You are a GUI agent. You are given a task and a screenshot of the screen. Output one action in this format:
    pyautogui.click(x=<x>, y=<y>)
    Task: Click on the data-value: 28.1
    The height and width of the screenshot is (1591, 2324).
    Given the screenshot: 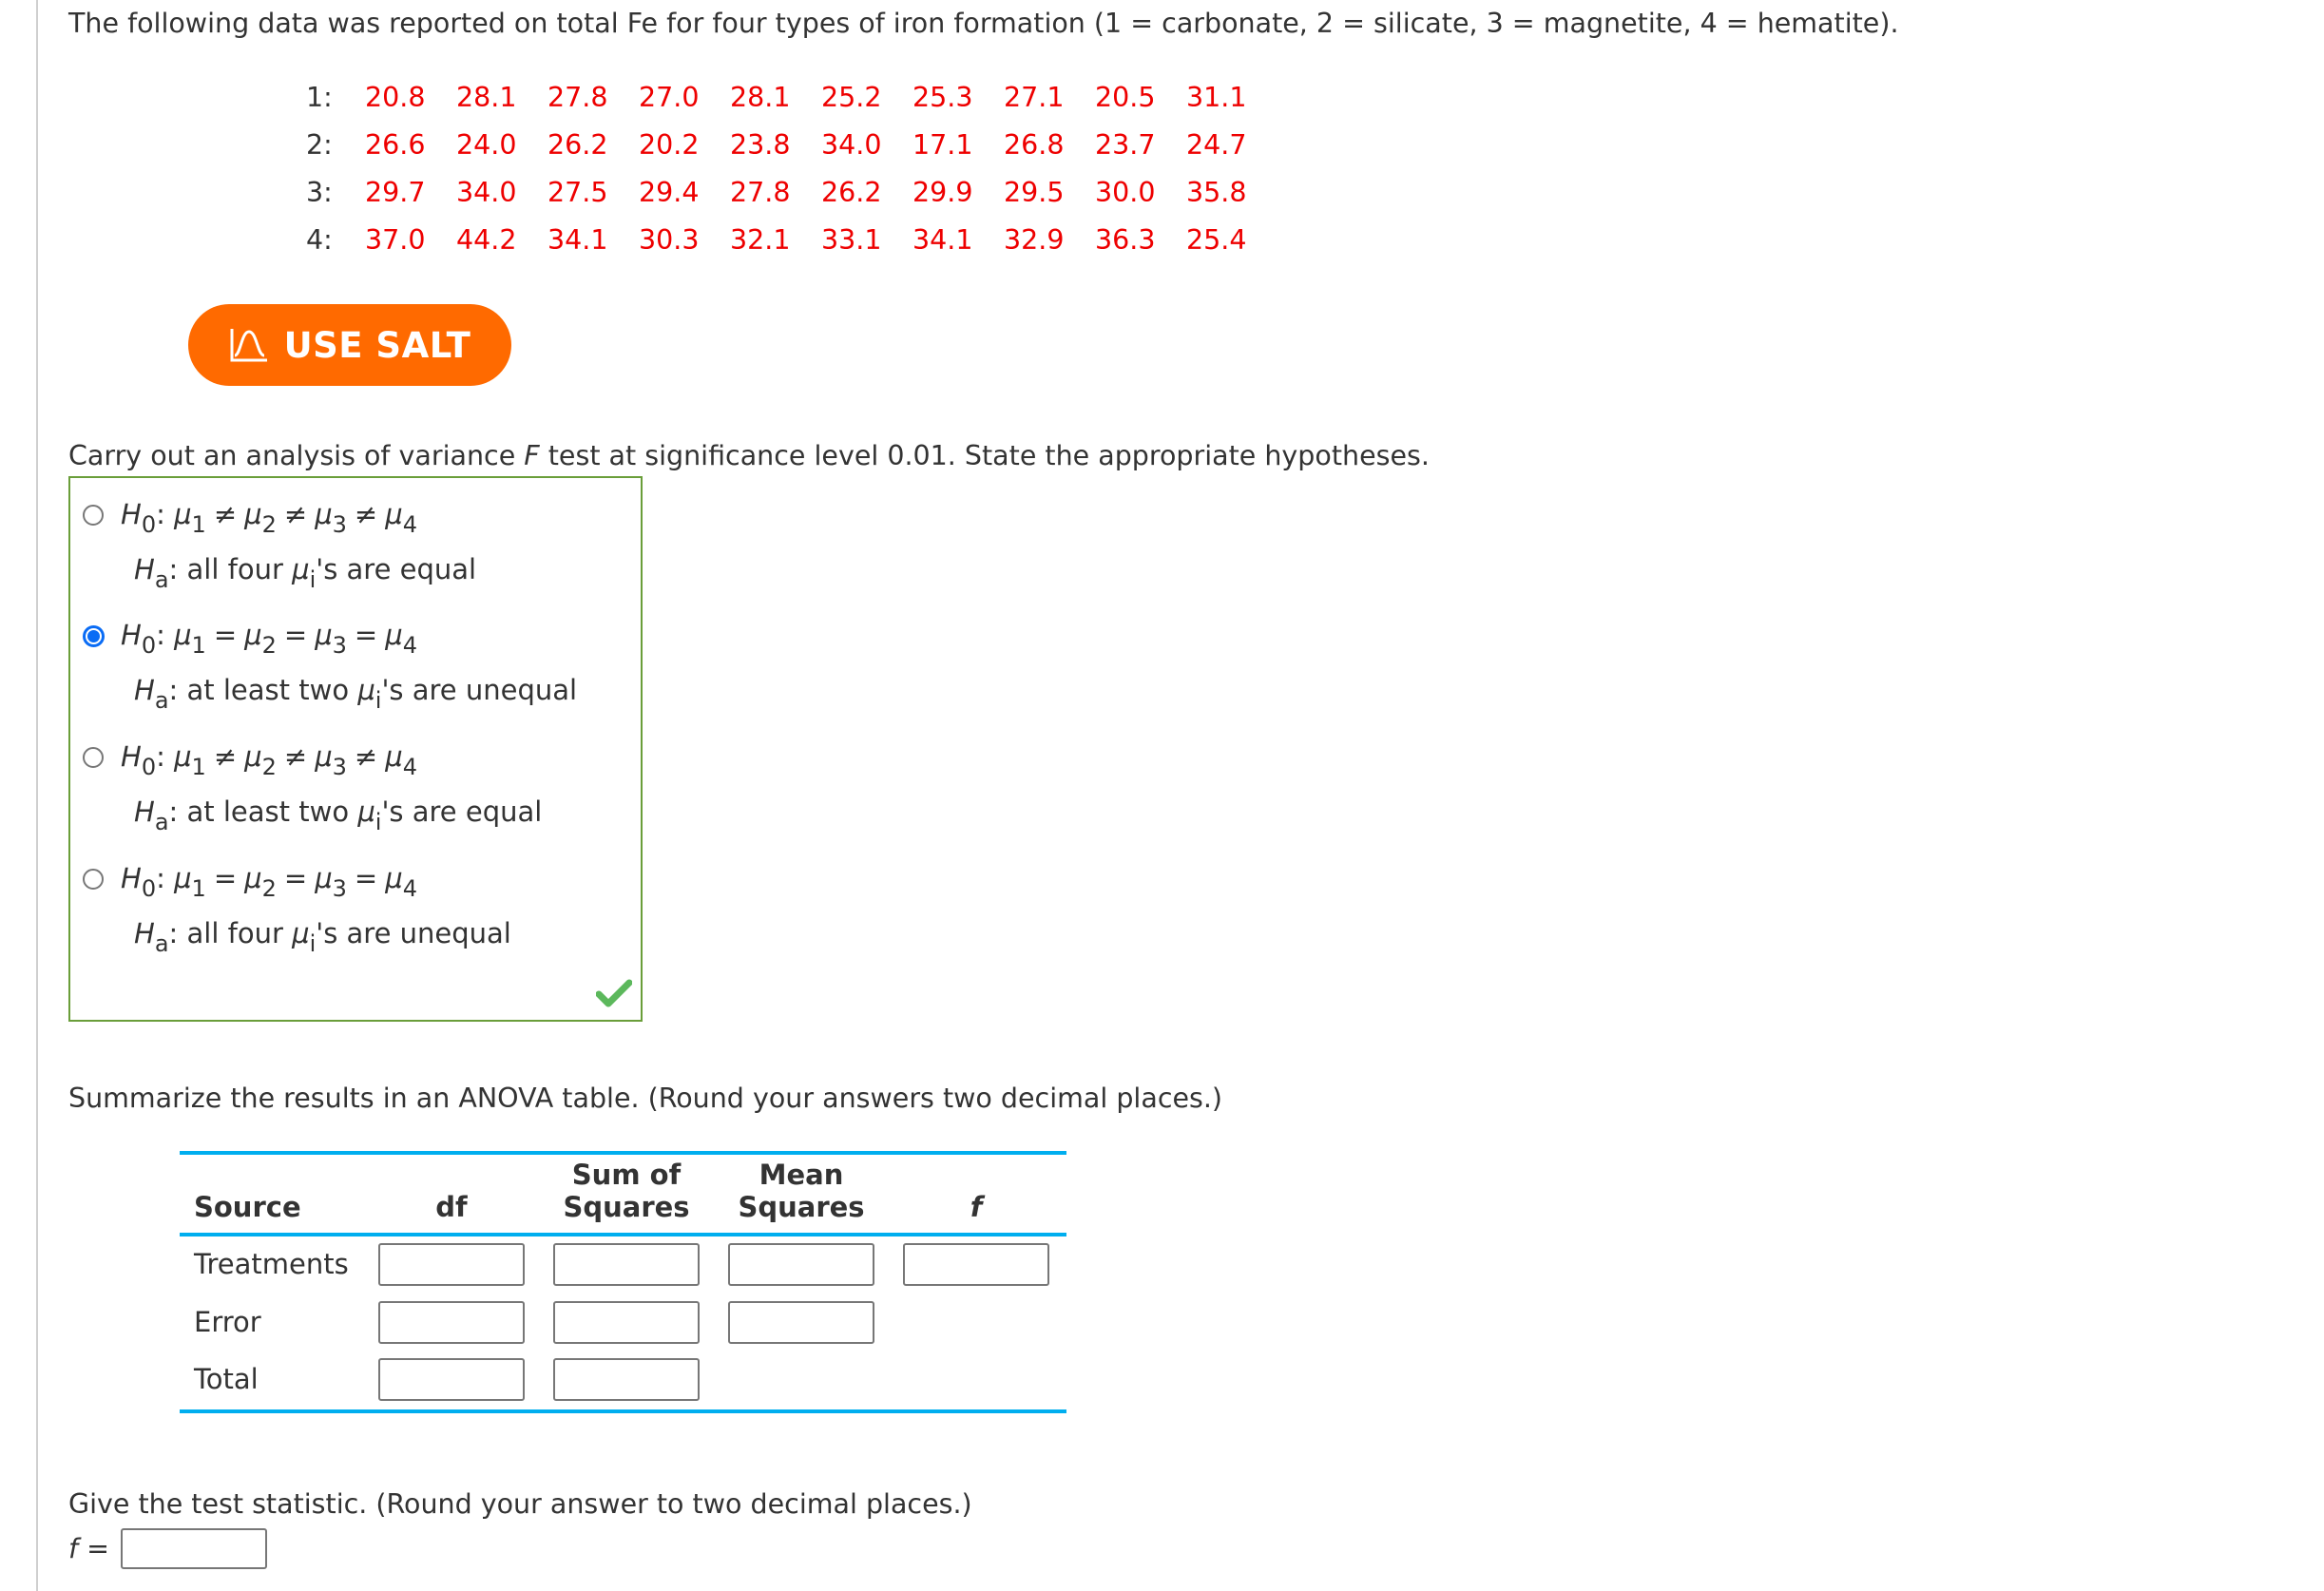 What is the action you would take?
    pyautogui.click(x=760, y=97)
    